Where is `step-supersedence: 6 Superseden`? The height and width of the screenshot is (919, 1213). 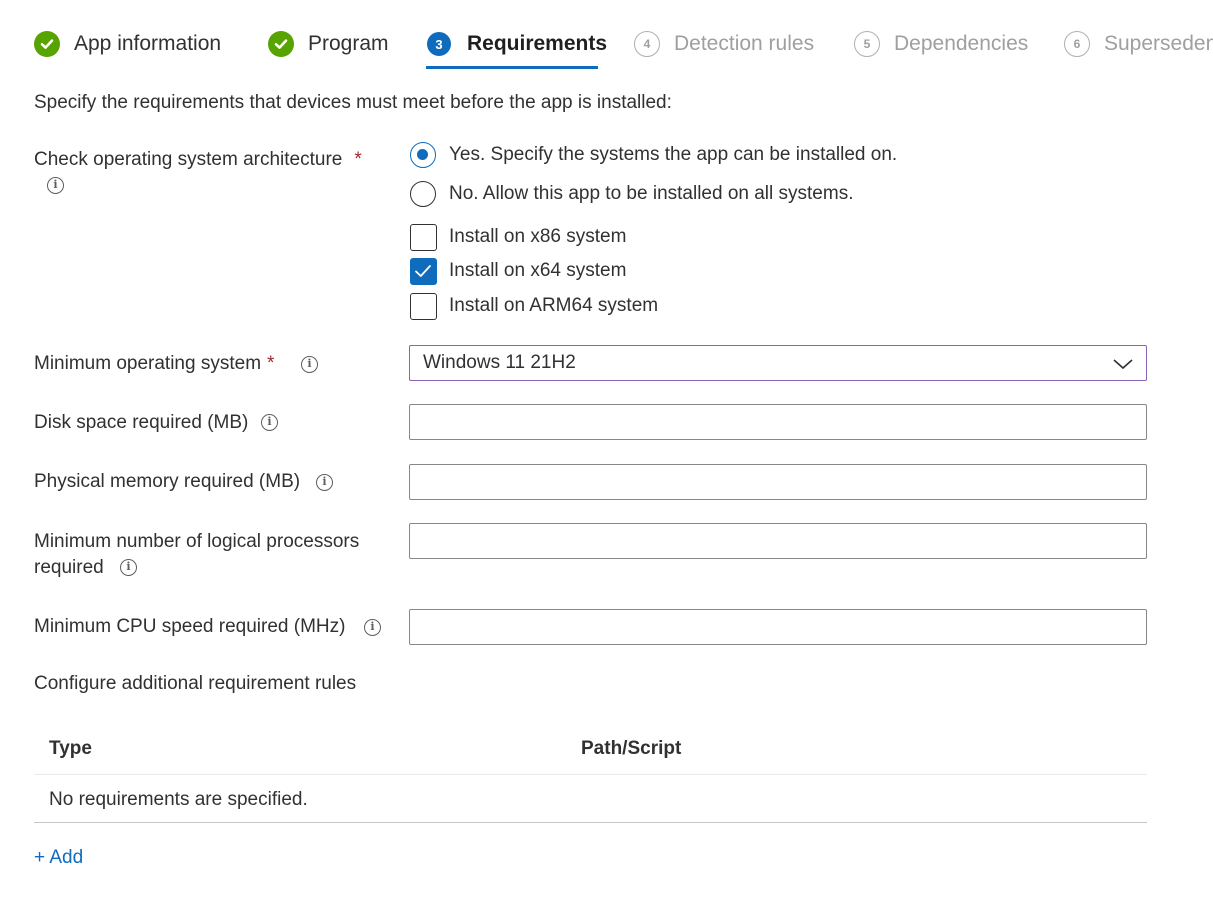
step-supersedence: 6 Superseden is located at coordinates (1138, 44).